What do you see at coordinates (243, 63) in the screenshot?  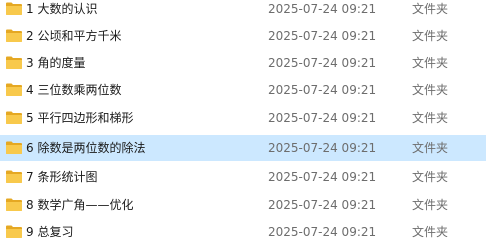 I see `file-row: 3 角的度量 2025-07-24 09:21 文件夹` at bounding box center [243, 63].